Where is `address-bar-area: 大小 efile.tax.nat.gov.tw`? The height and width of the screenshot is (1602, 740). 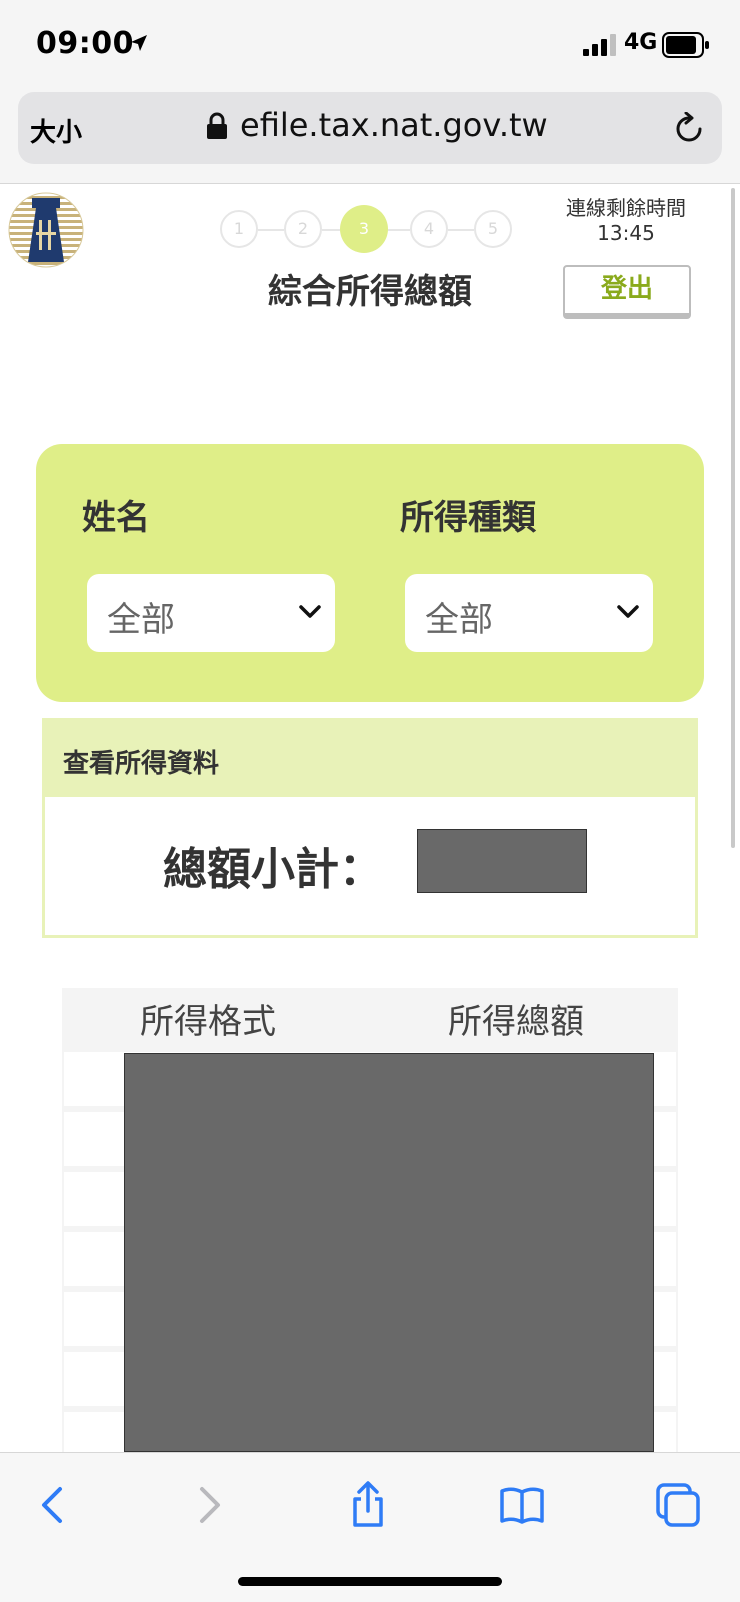
address-bar-area: 大小 efile.tax.nat.gov.tw is located at coordinates (370, 136).